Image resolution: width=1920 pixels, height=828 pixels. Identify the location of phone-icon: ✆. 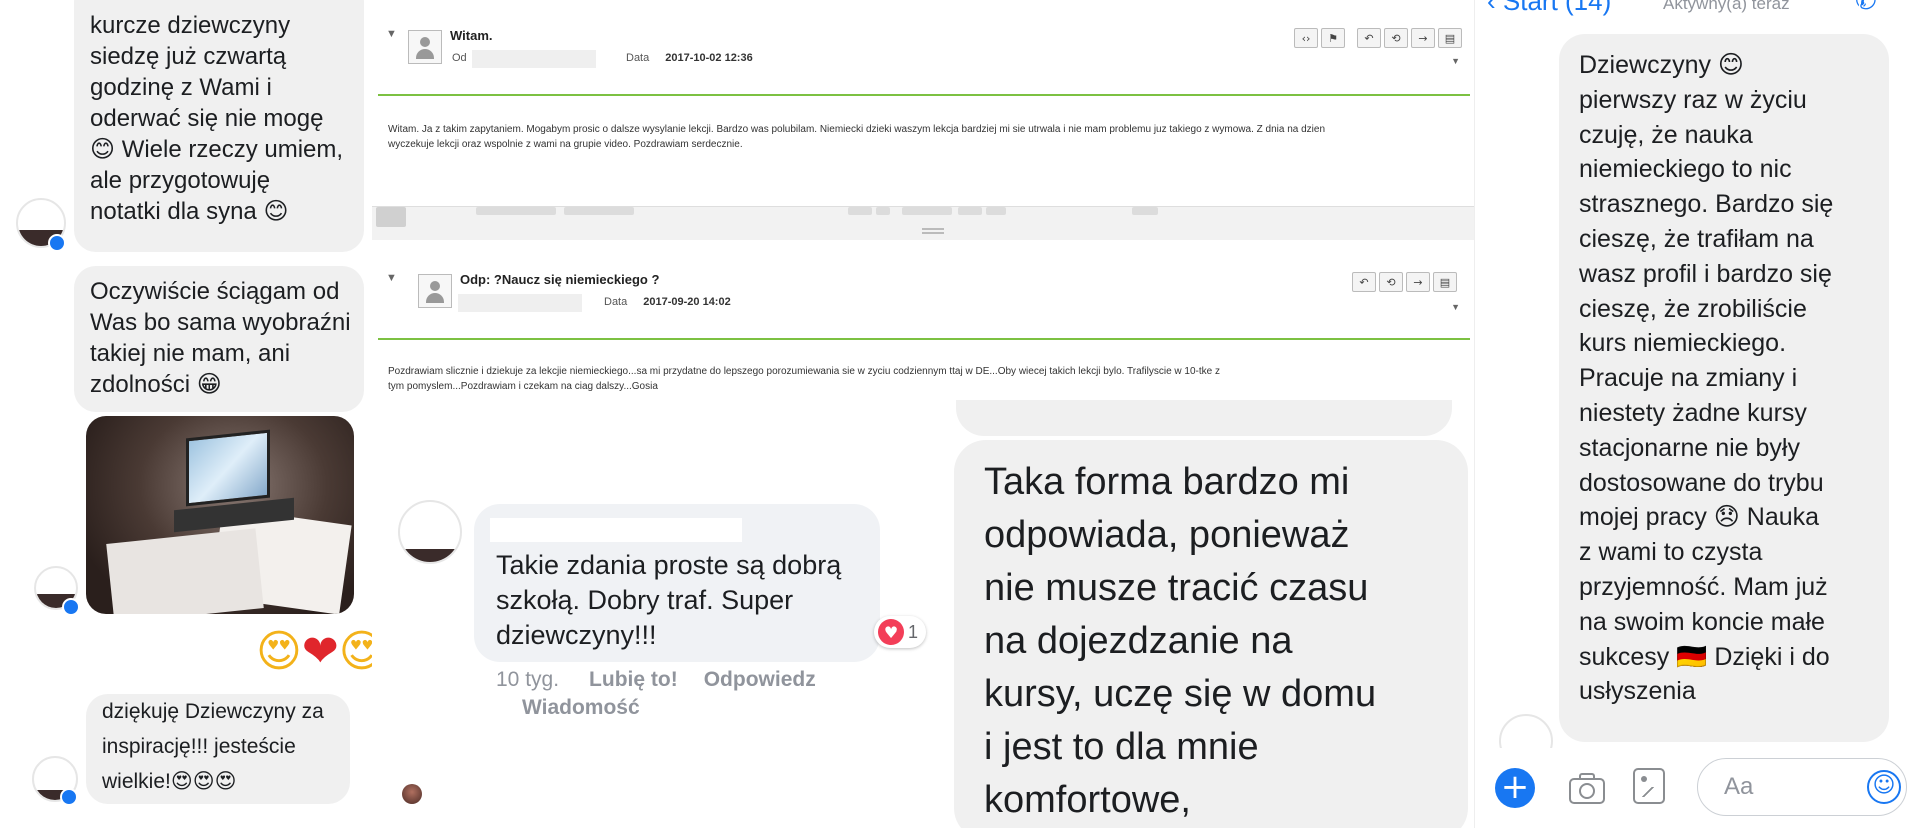
(1866, 8).